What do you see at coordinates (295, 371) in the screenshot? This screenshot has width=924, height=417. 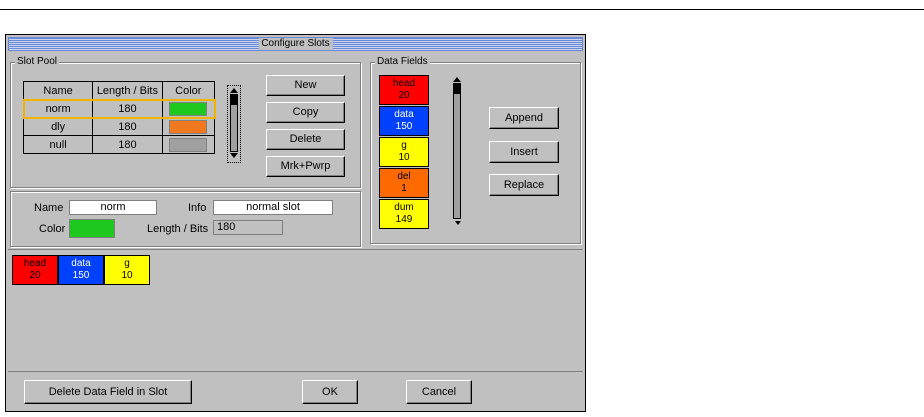 I see `footer-divider` at bounding box center [295, 371].